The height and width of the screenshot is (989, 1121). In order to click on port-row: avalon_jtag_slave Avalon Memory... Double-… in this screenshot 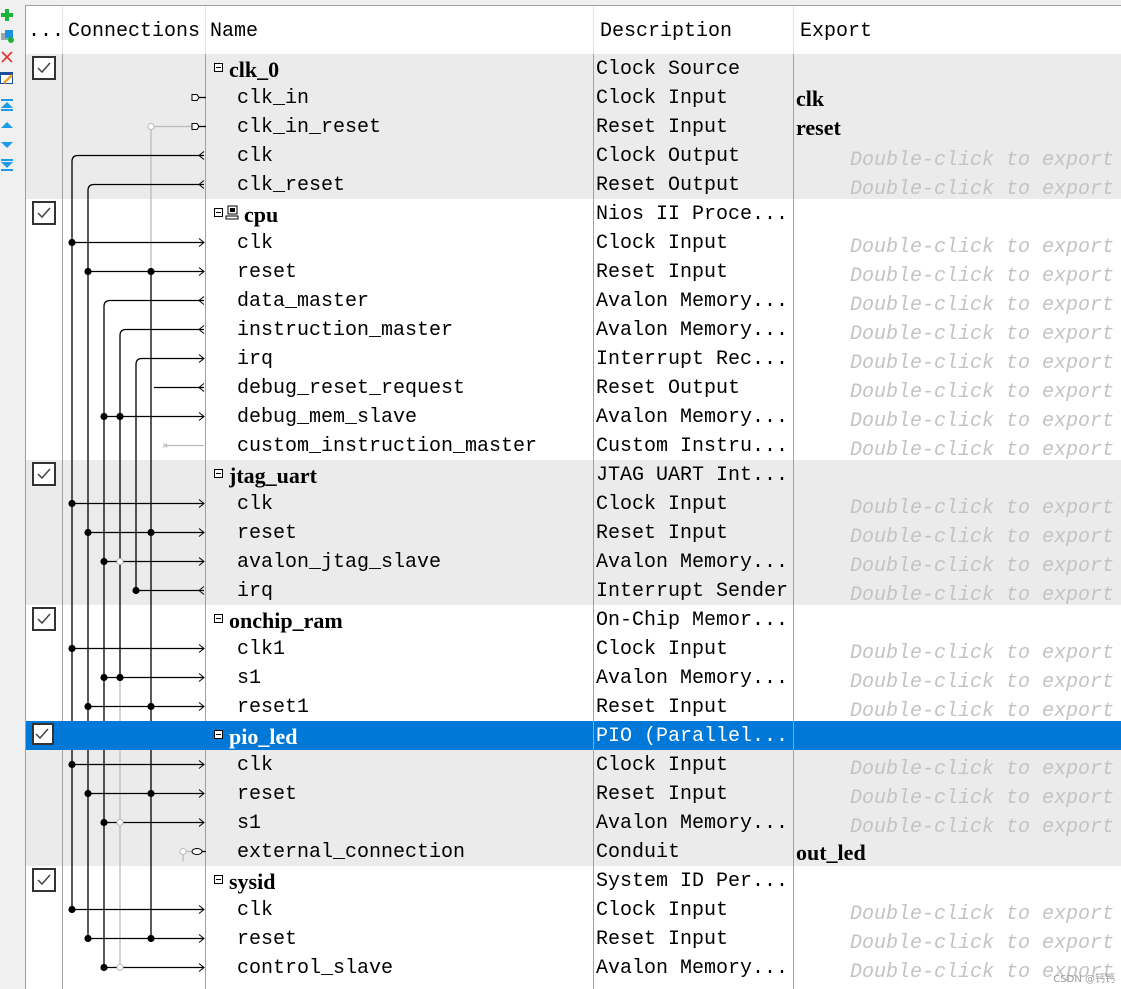, I will do `click(573, 562)`.